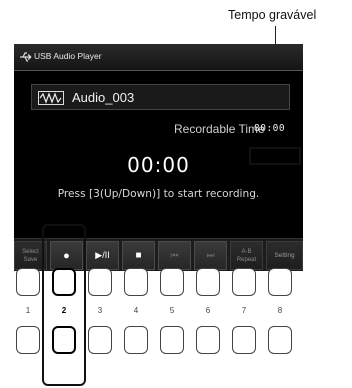 The width and height of the screenshot is (352, 388). I want to click on button-number-3: 3, so click(100, 310).